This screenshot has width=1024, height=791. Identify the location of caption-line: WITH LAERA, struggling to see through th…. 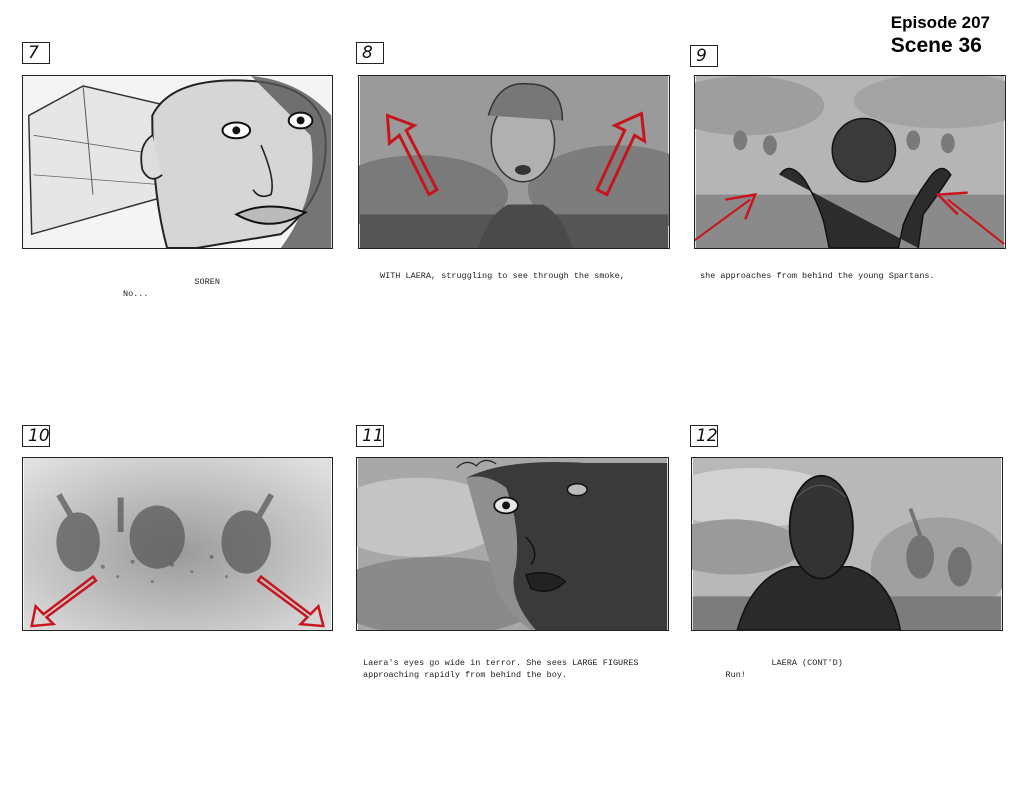
(502, 276).